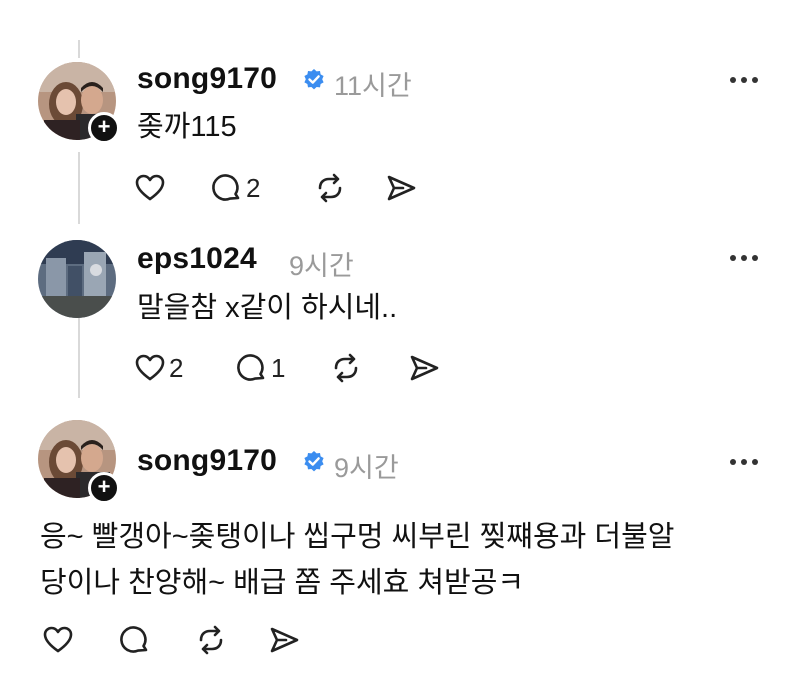 This screenshot has width=800, height=698. Describe the element at coordinates (197, 259) in the screenshot. I see `username: eps1024` at that location.